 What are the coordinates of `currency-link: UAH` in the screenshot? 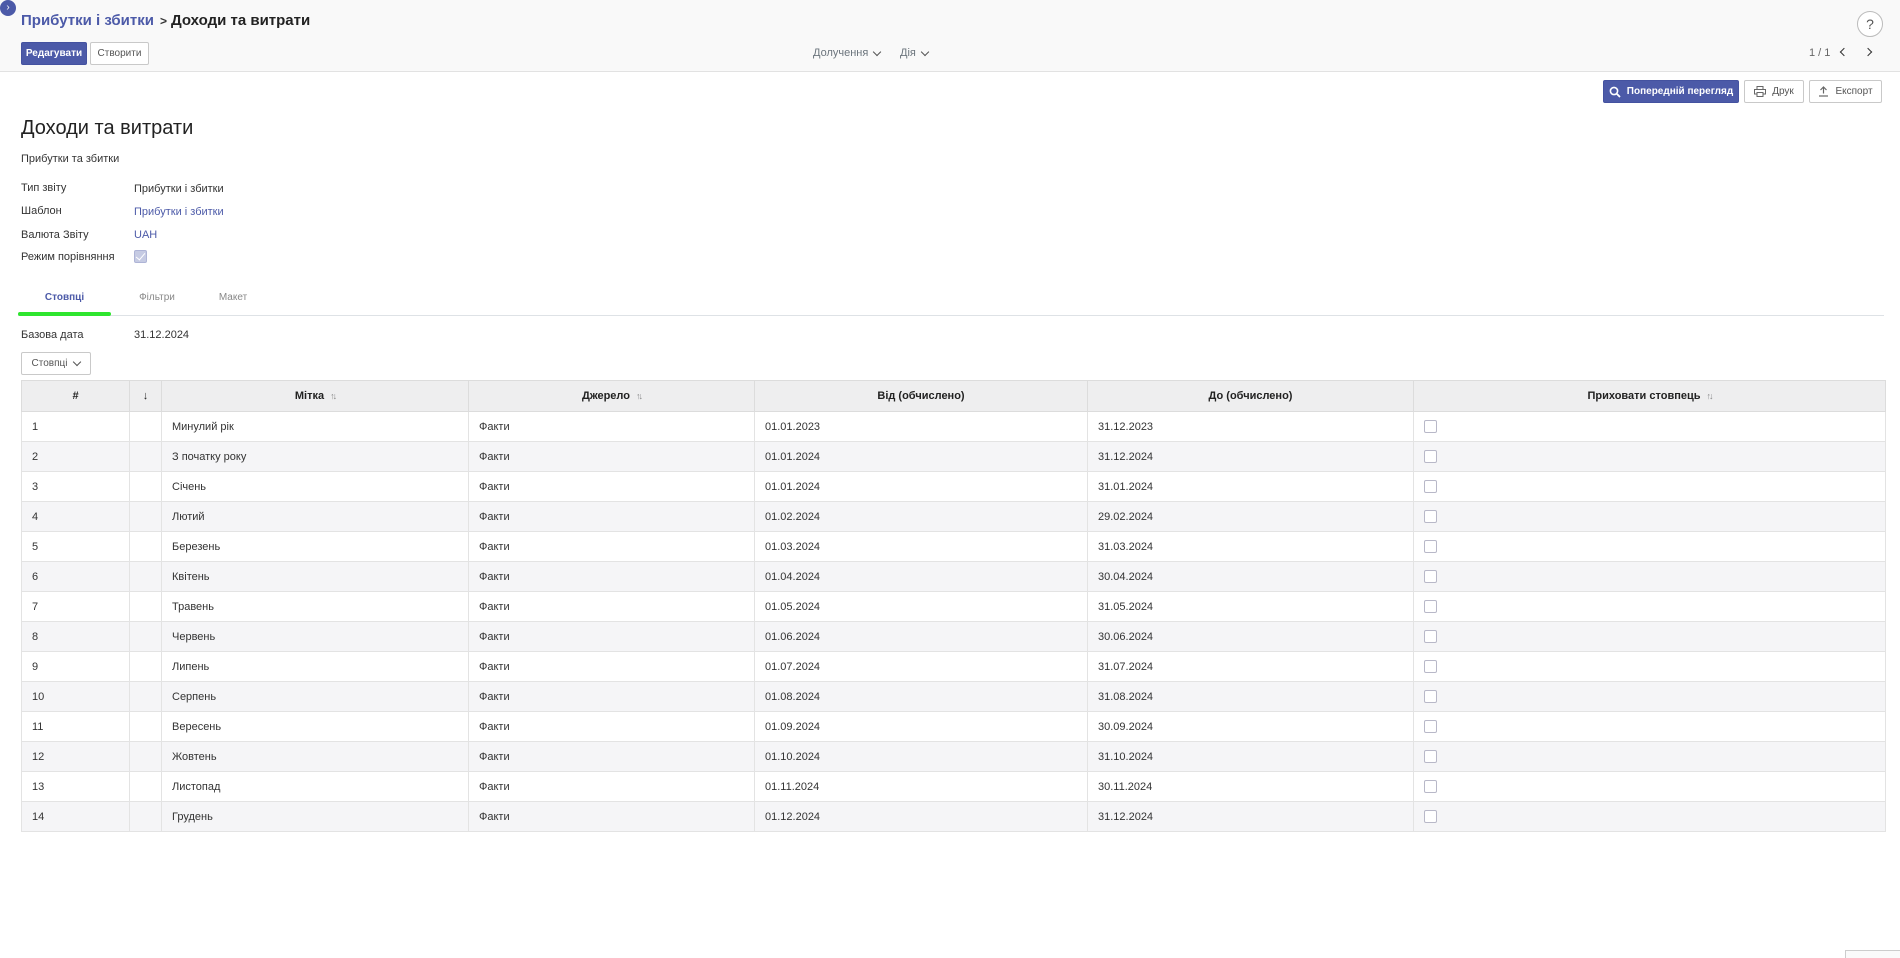 It's located at (145, 235).